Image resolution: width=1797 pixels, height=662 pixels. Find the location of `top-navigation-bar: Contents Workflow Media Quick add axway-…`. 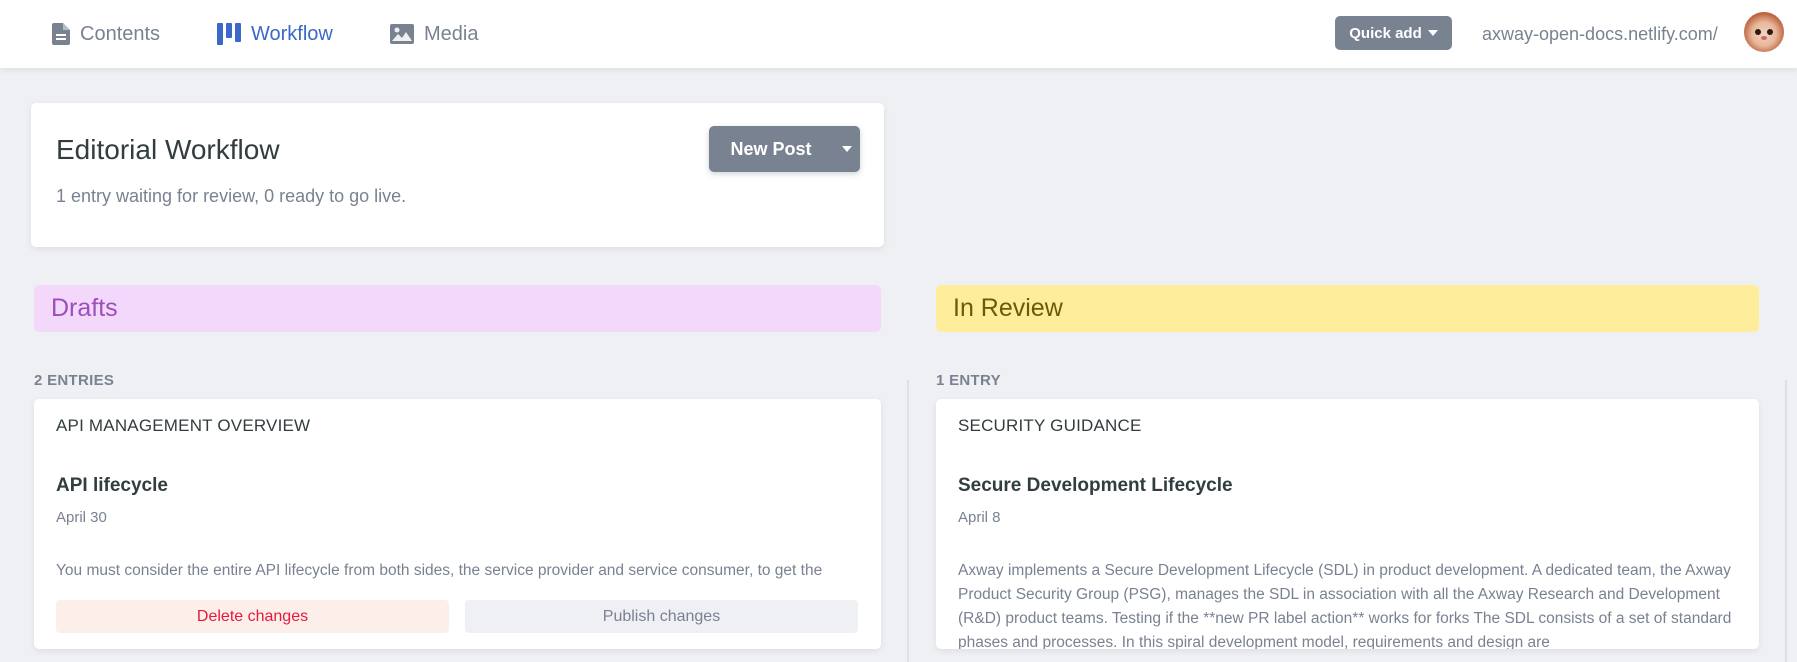

top-navigation-bar: Contents Workflow Media Quick add axway-… is located at coordinates (898, 34).